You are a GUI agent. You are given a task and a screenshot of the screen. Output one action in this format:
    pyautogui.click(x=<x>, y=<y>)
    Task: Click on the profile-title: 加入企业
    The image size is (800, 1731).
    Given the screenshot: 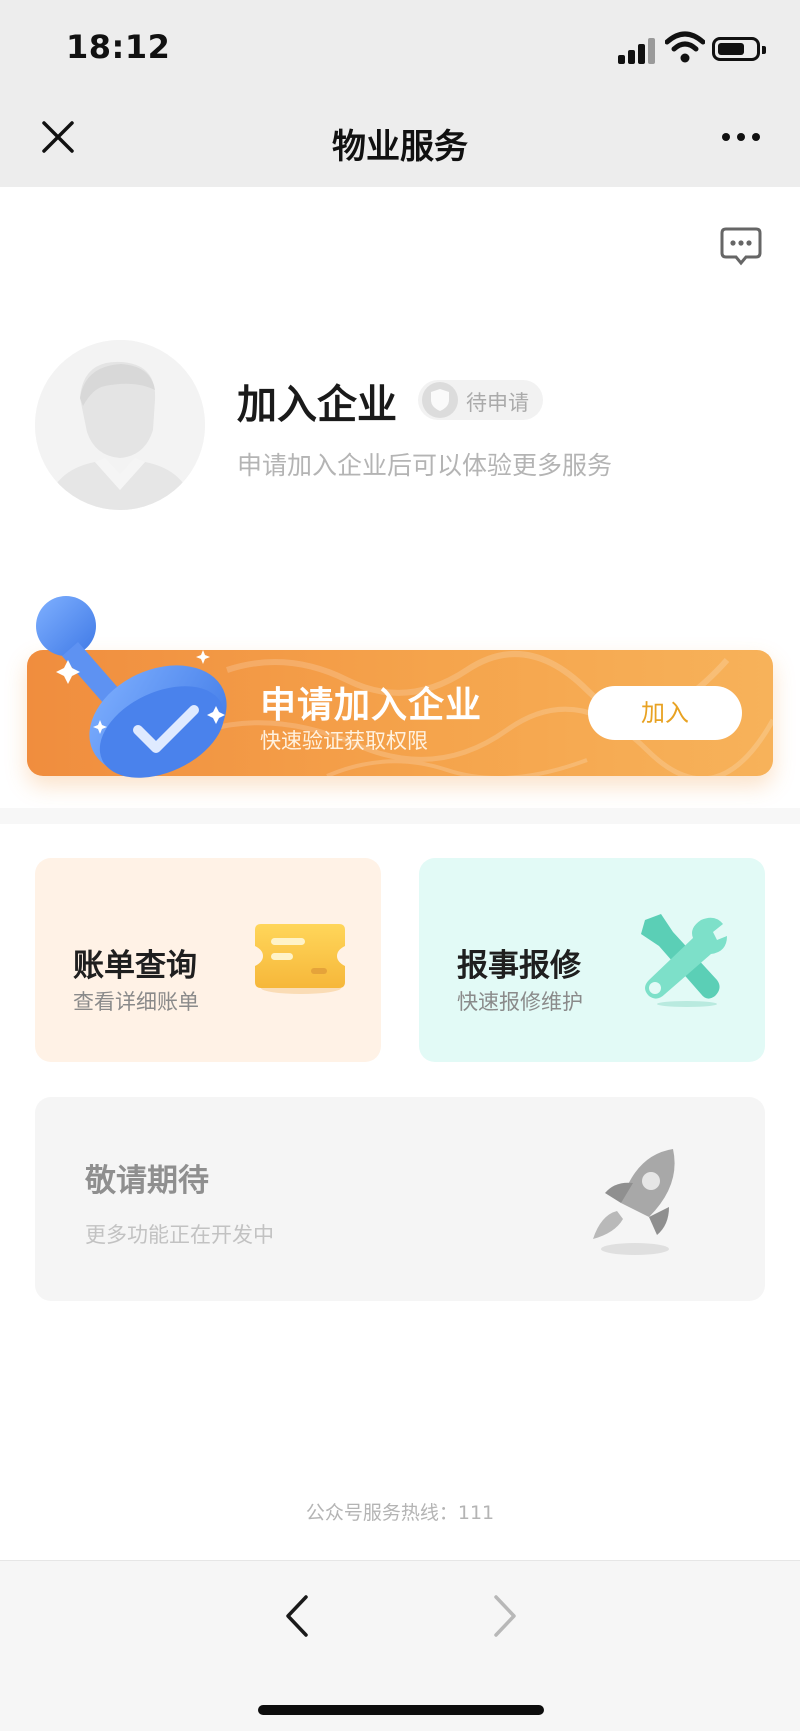 What is the action you would take?
    pyautogui.click(x=317, y=405)
    